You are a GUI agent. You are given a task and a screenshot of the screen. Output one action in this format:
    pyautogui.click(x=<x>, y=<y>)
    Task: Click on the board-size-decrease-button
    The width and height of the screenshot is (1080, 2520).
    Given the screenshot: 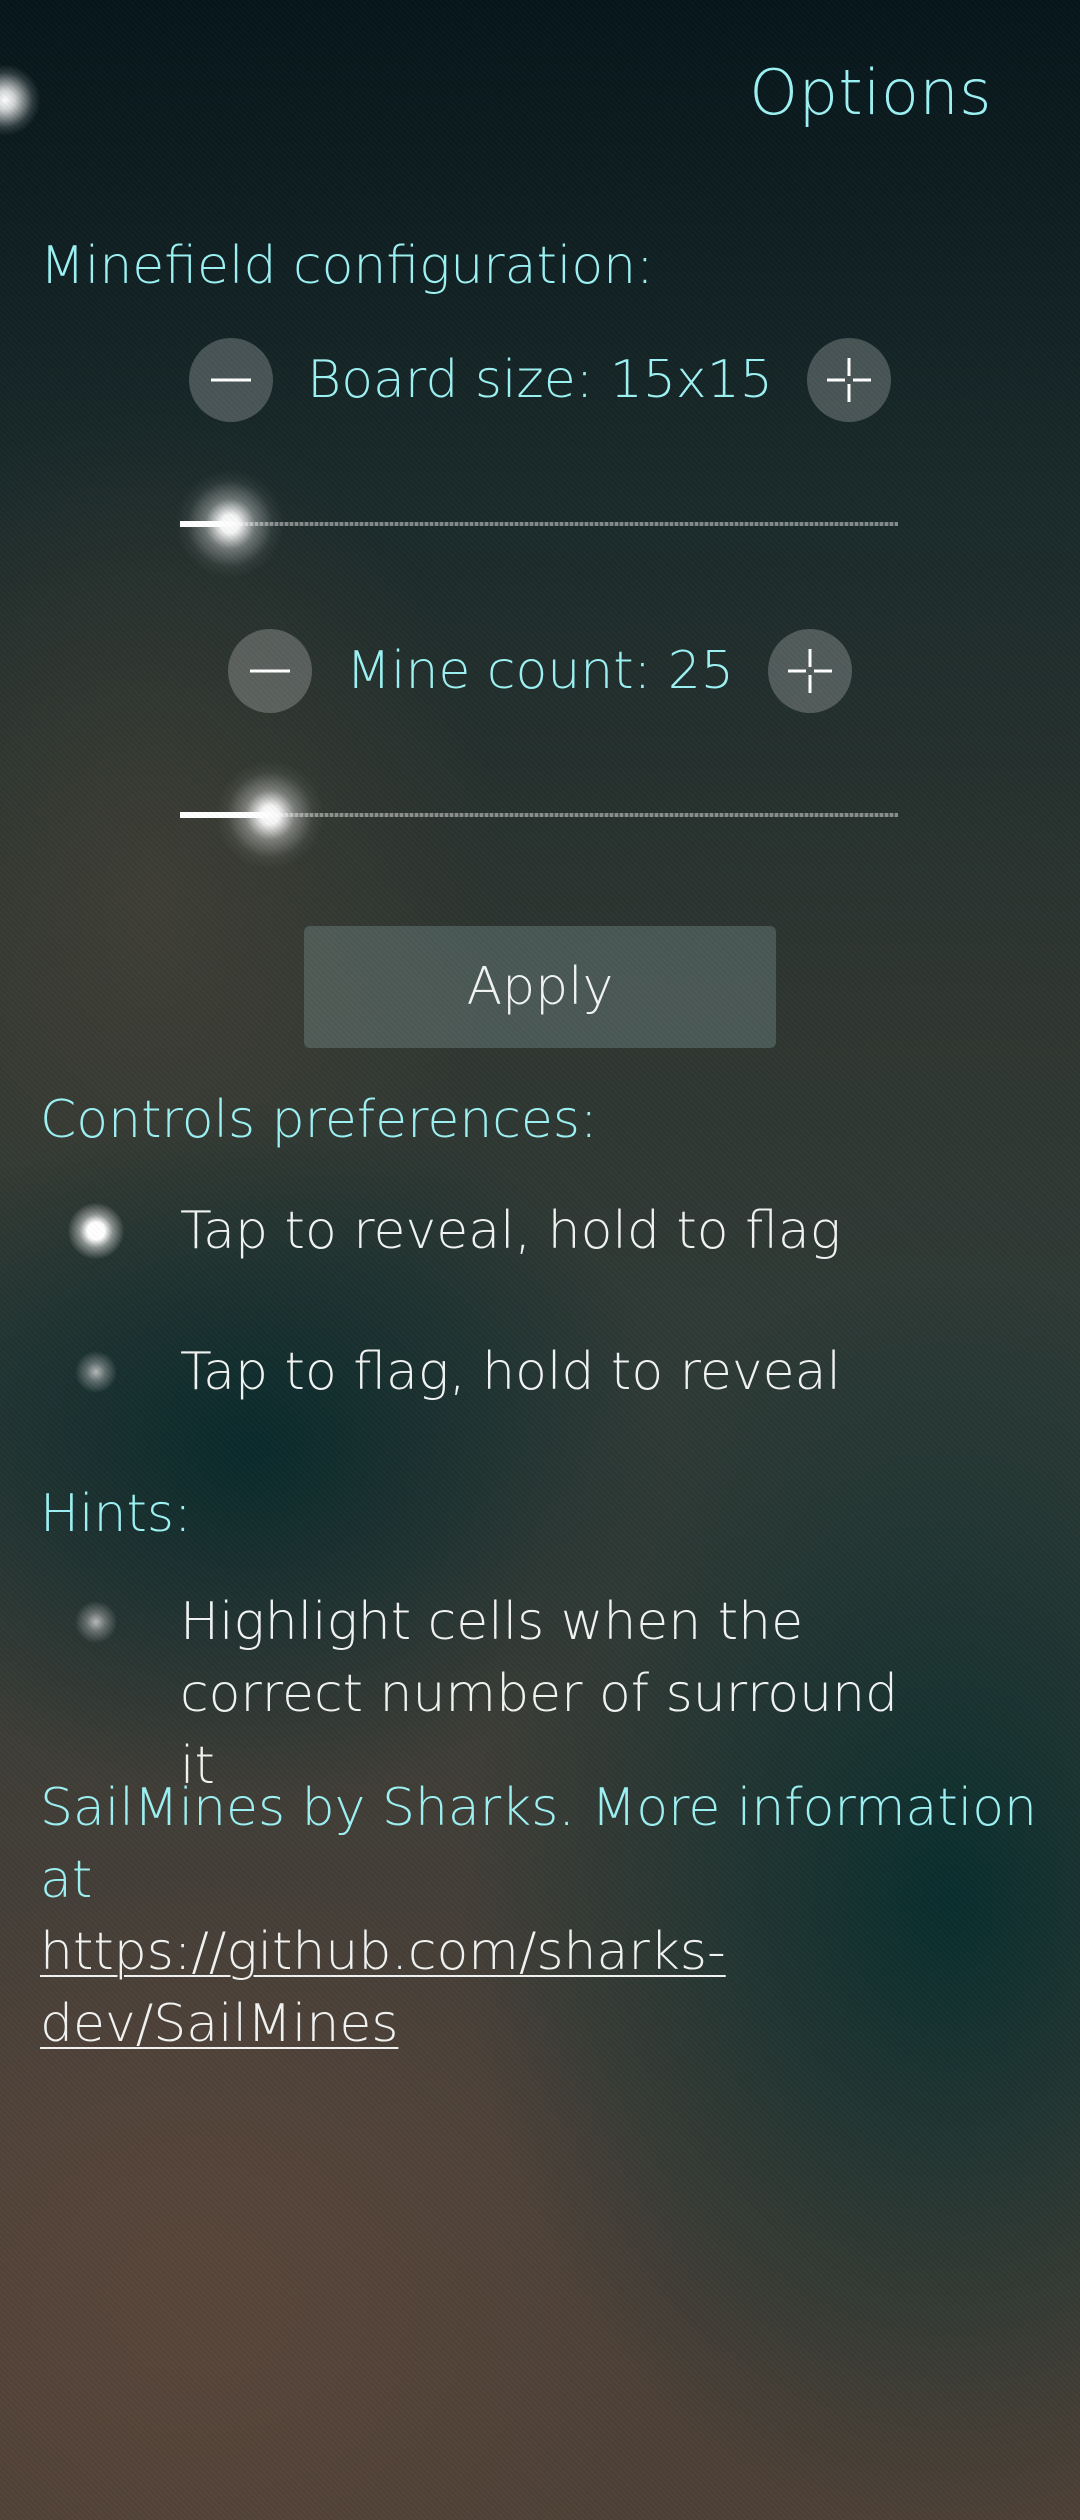 What is the action you would take?
    pyautogui.click(x=231, y=380)
    